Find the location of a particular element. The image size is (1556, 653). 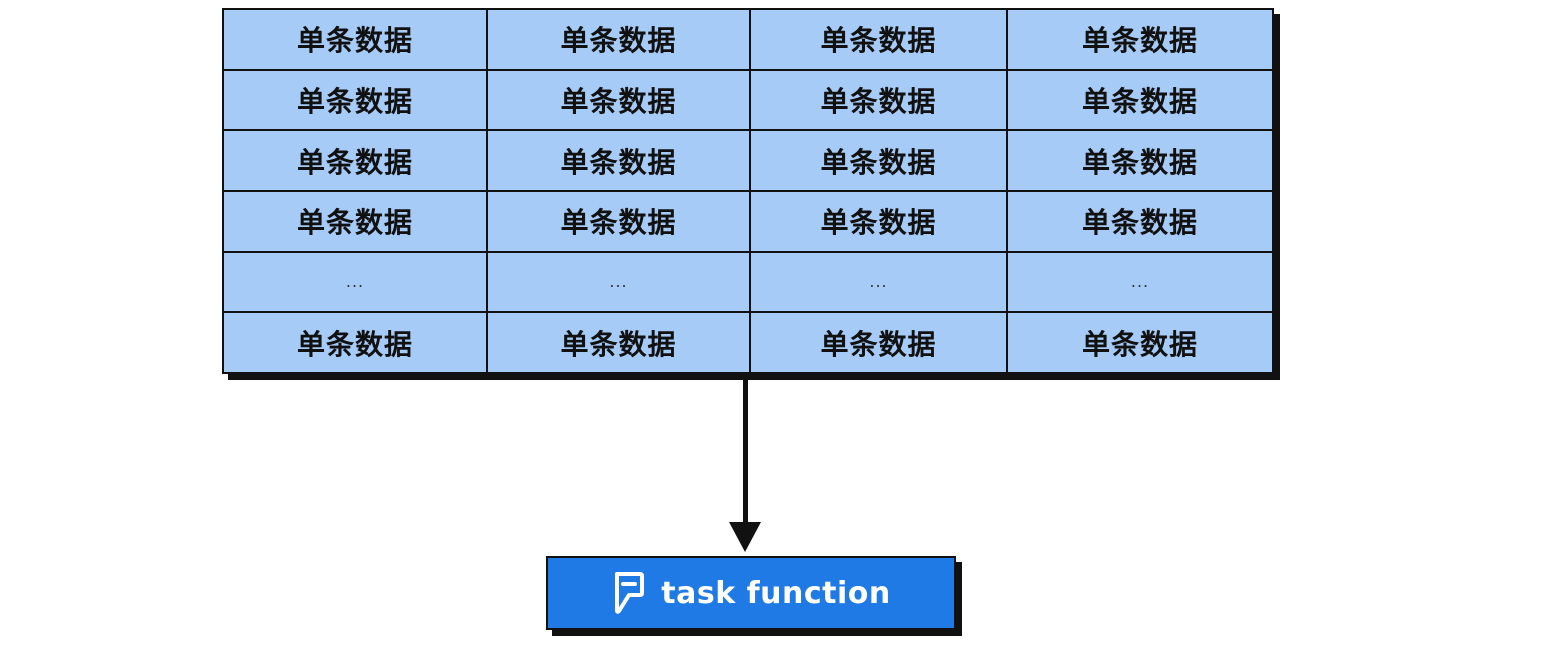

flow-arrow-head is located at coordinates (745, 537).